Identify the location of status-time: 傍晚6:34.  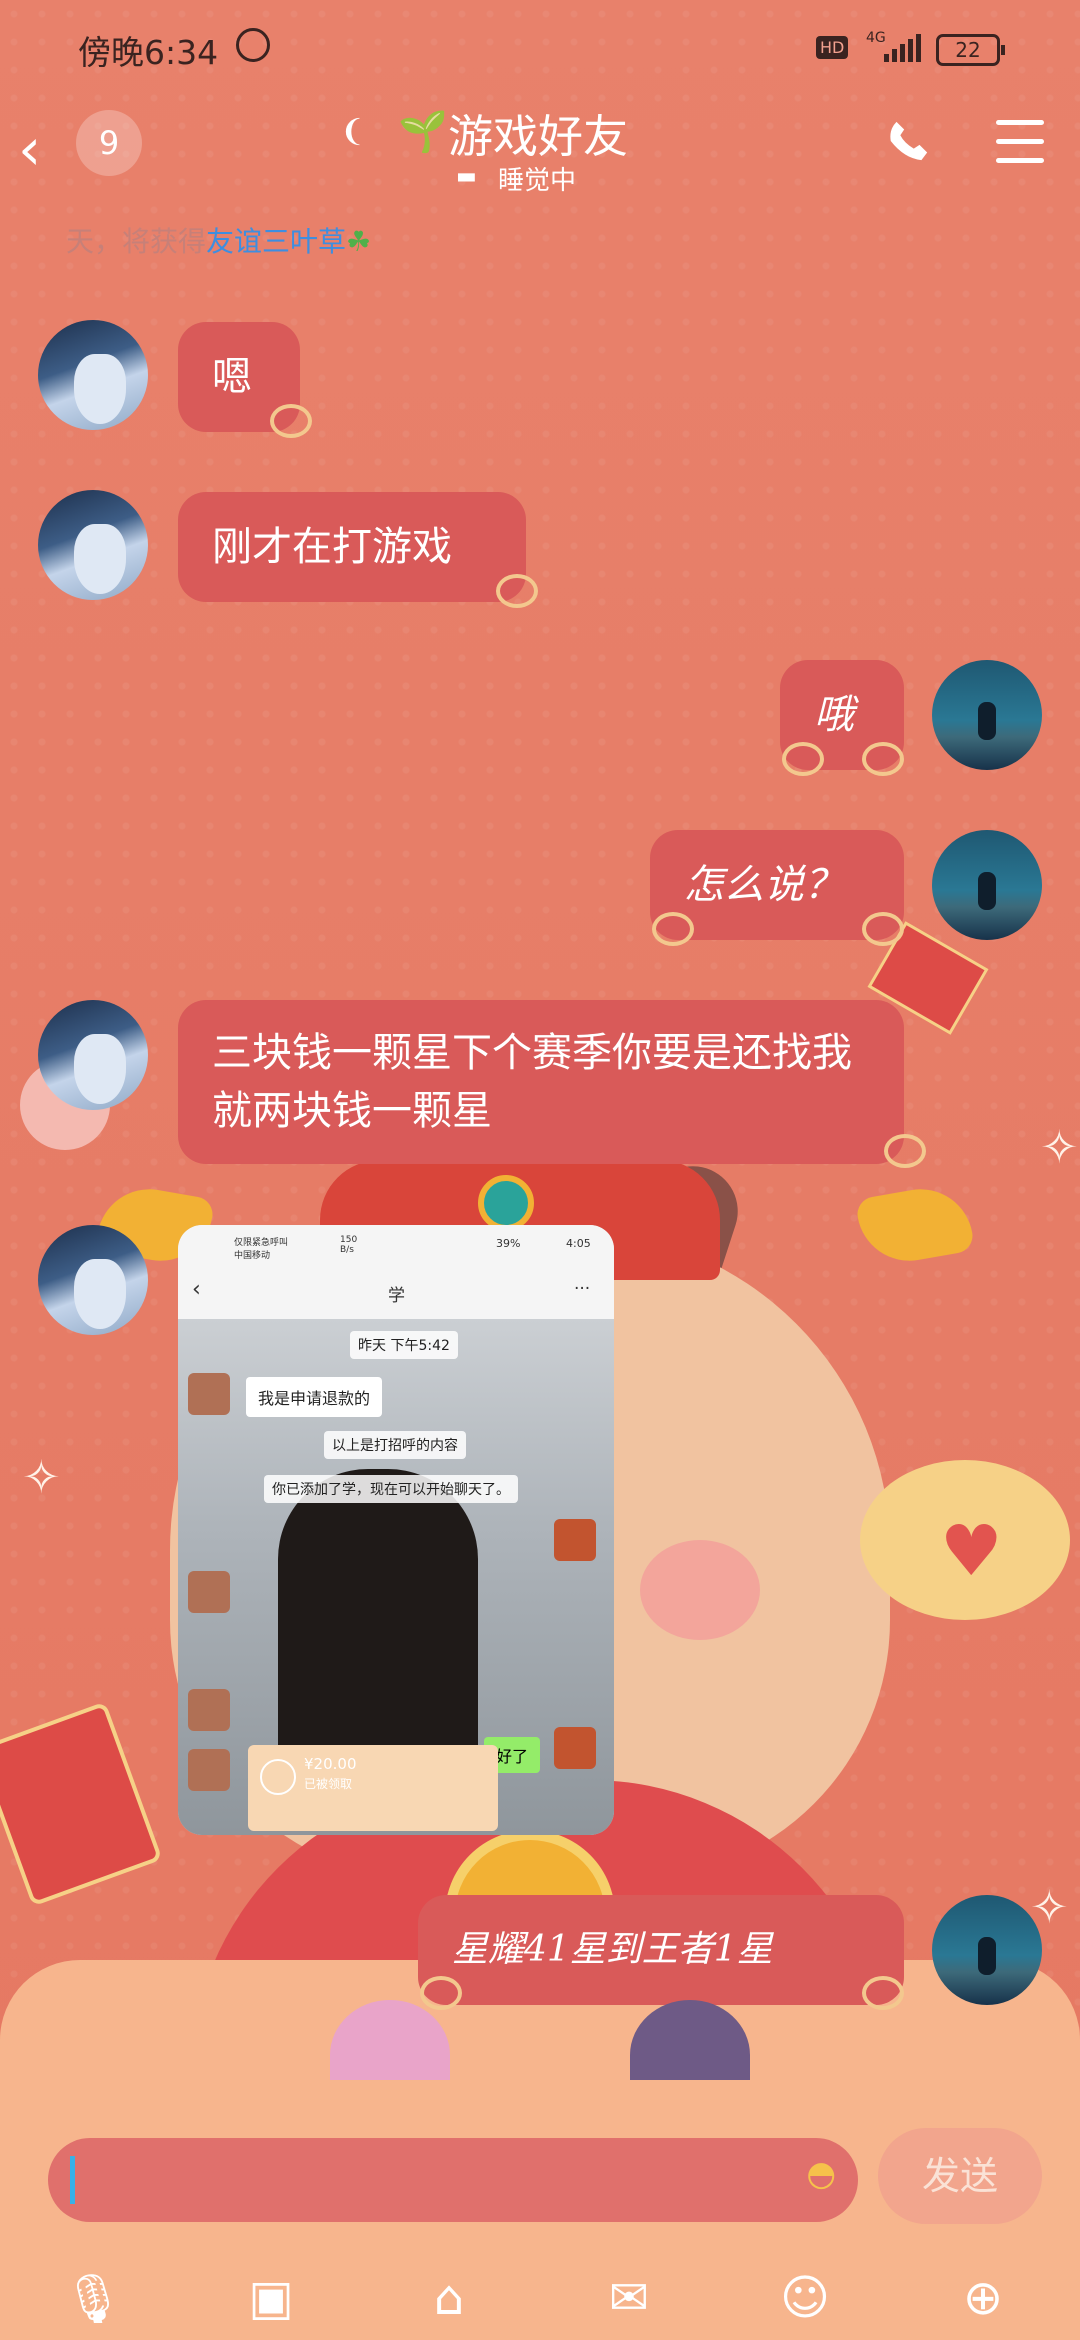
(148, 52).